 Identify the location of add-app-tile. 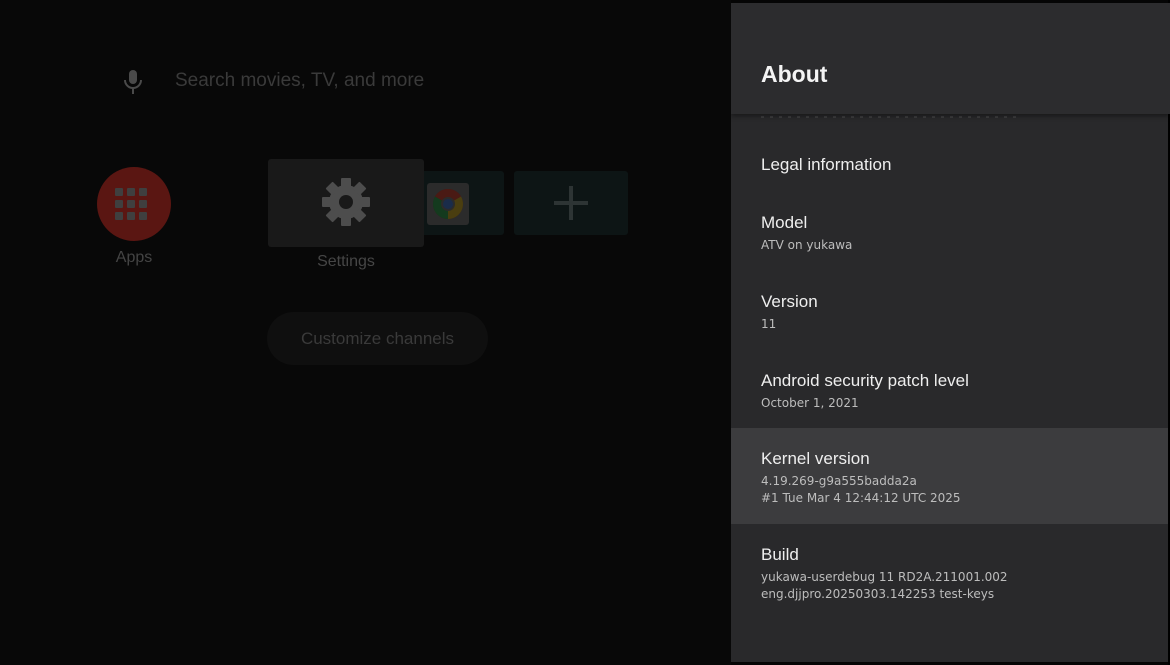
(571, 203).